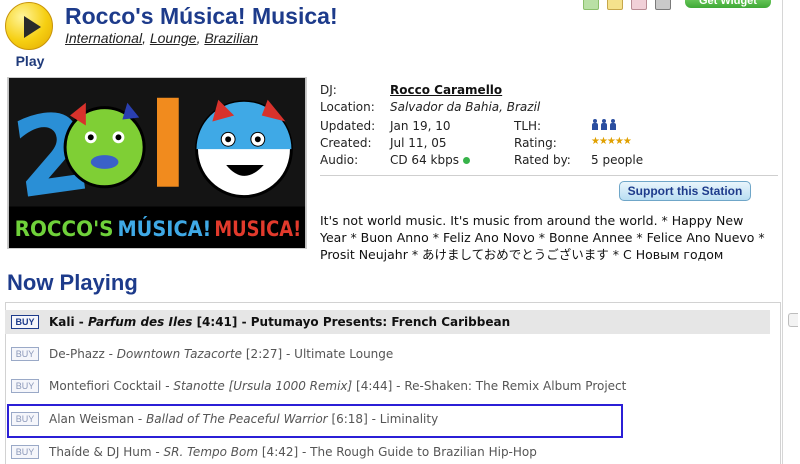 The width and height of the screenshot is (800, 464). Describe the element at coordinates (677, 5) in the screenshot. I see `toolbar: Get Widget` at that location.